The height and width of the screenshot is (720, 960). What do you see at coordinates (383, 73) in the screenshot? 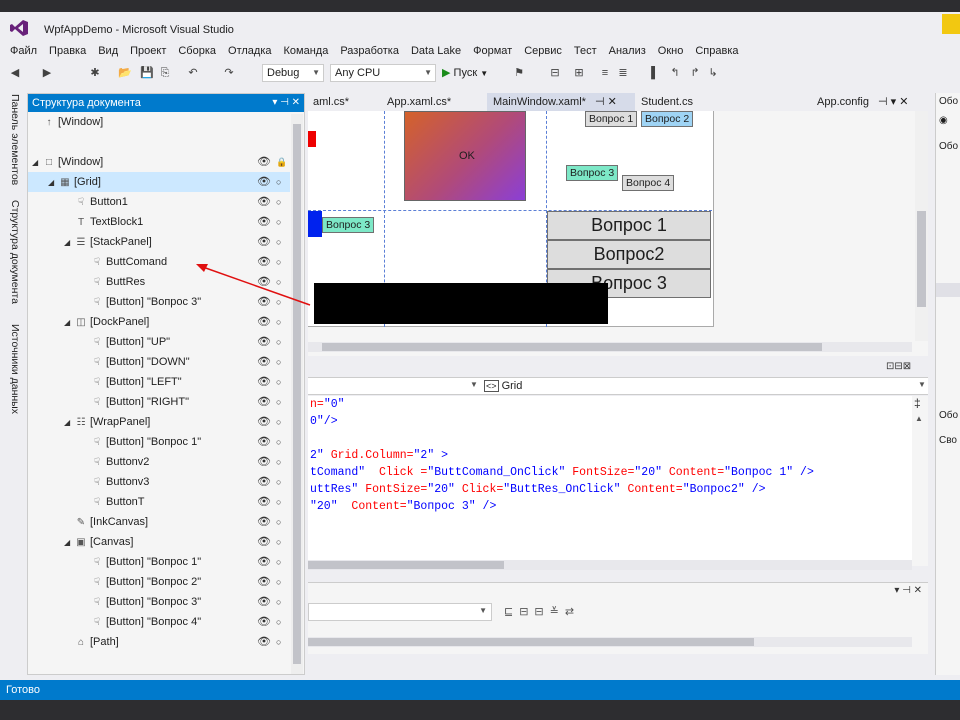
I see `platform-select: Any CPU ▼` at bounding box center [383, 73].